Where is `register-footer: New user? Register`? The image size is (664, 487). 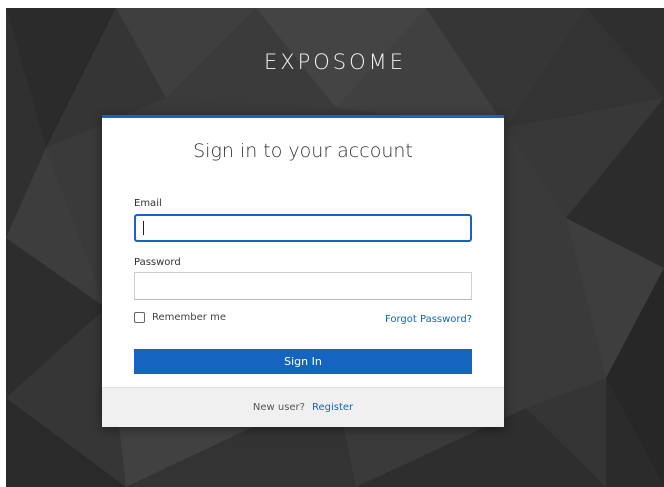
register-footer: New user? Register is located at coordinates (303, 407).